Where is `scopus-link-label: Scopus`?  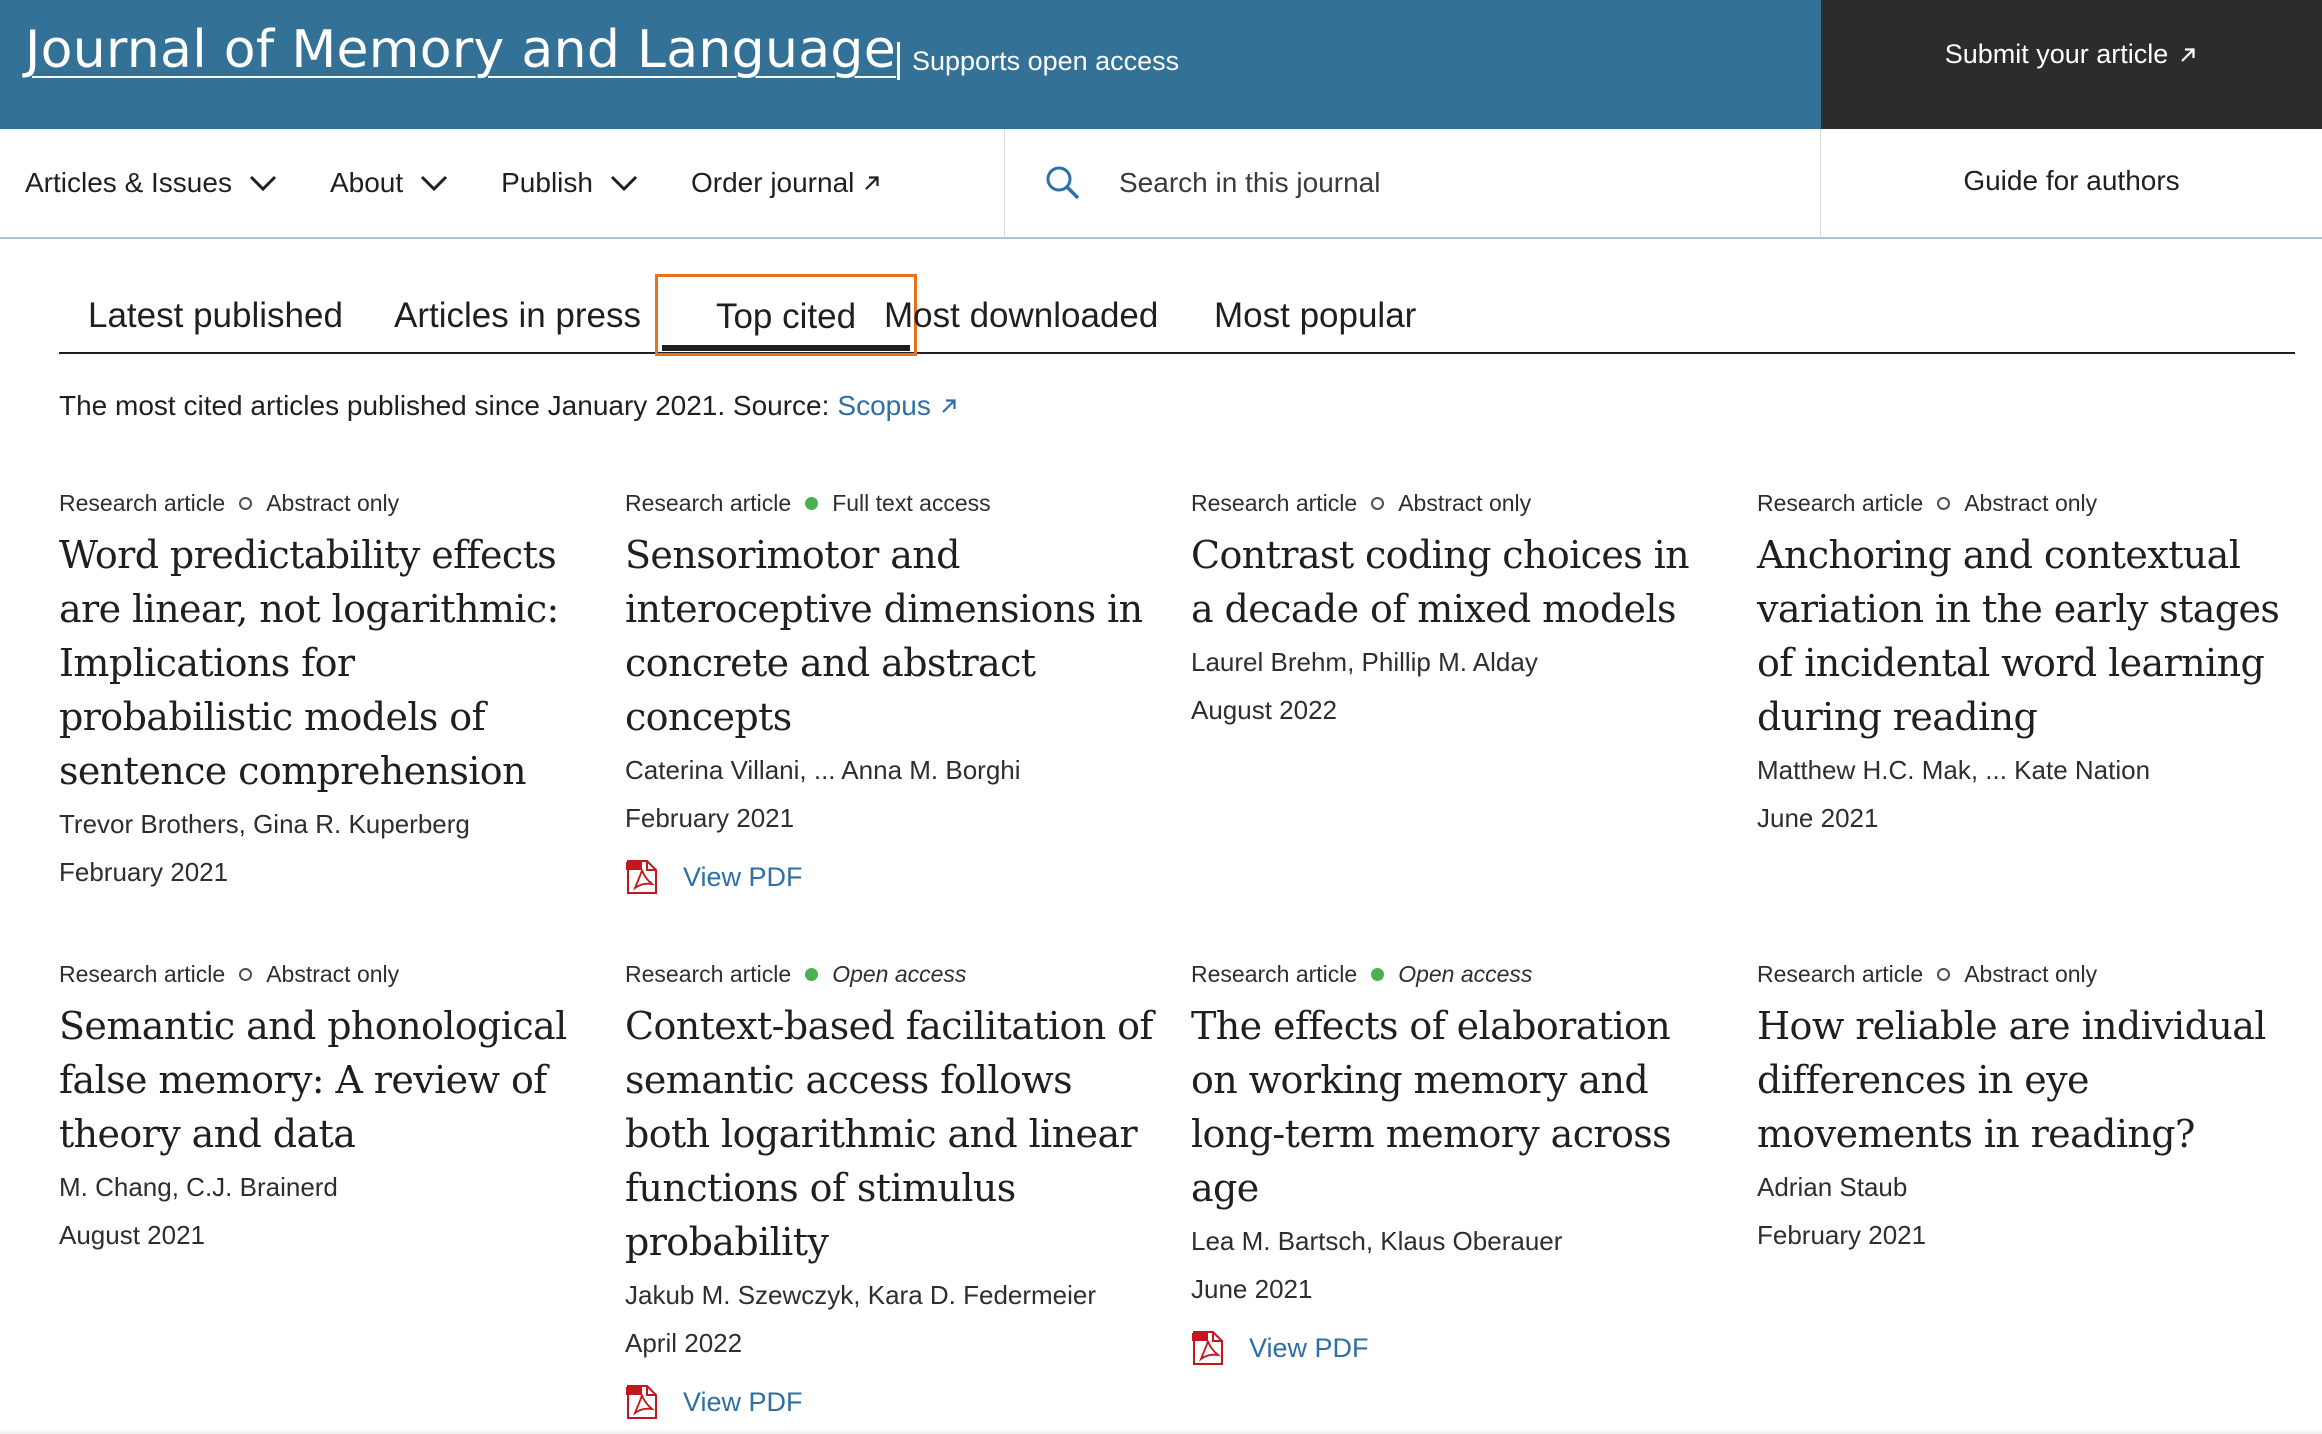 scopus-link-label: Scopus is located at coordinates (884, 405).